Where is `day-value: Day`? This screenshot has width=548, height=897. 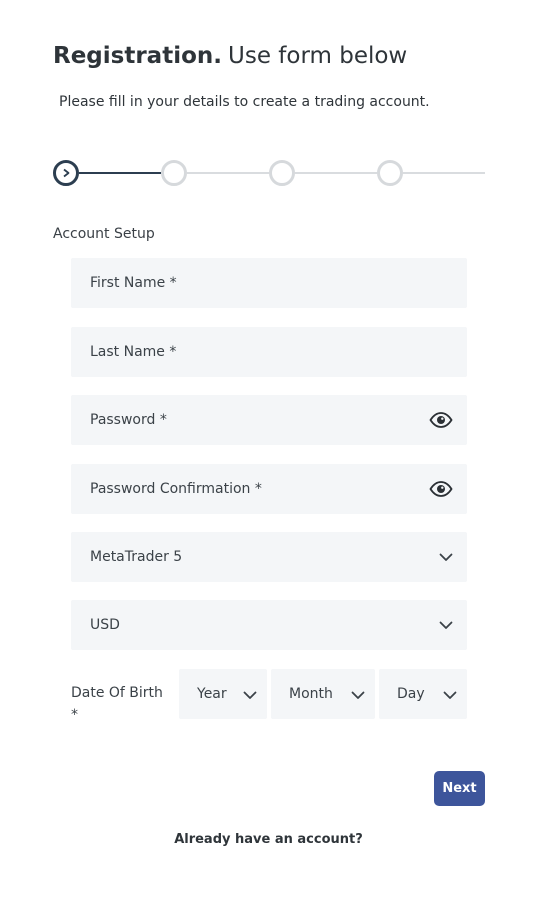
day-value: Day is located at coordinates (411, 694).